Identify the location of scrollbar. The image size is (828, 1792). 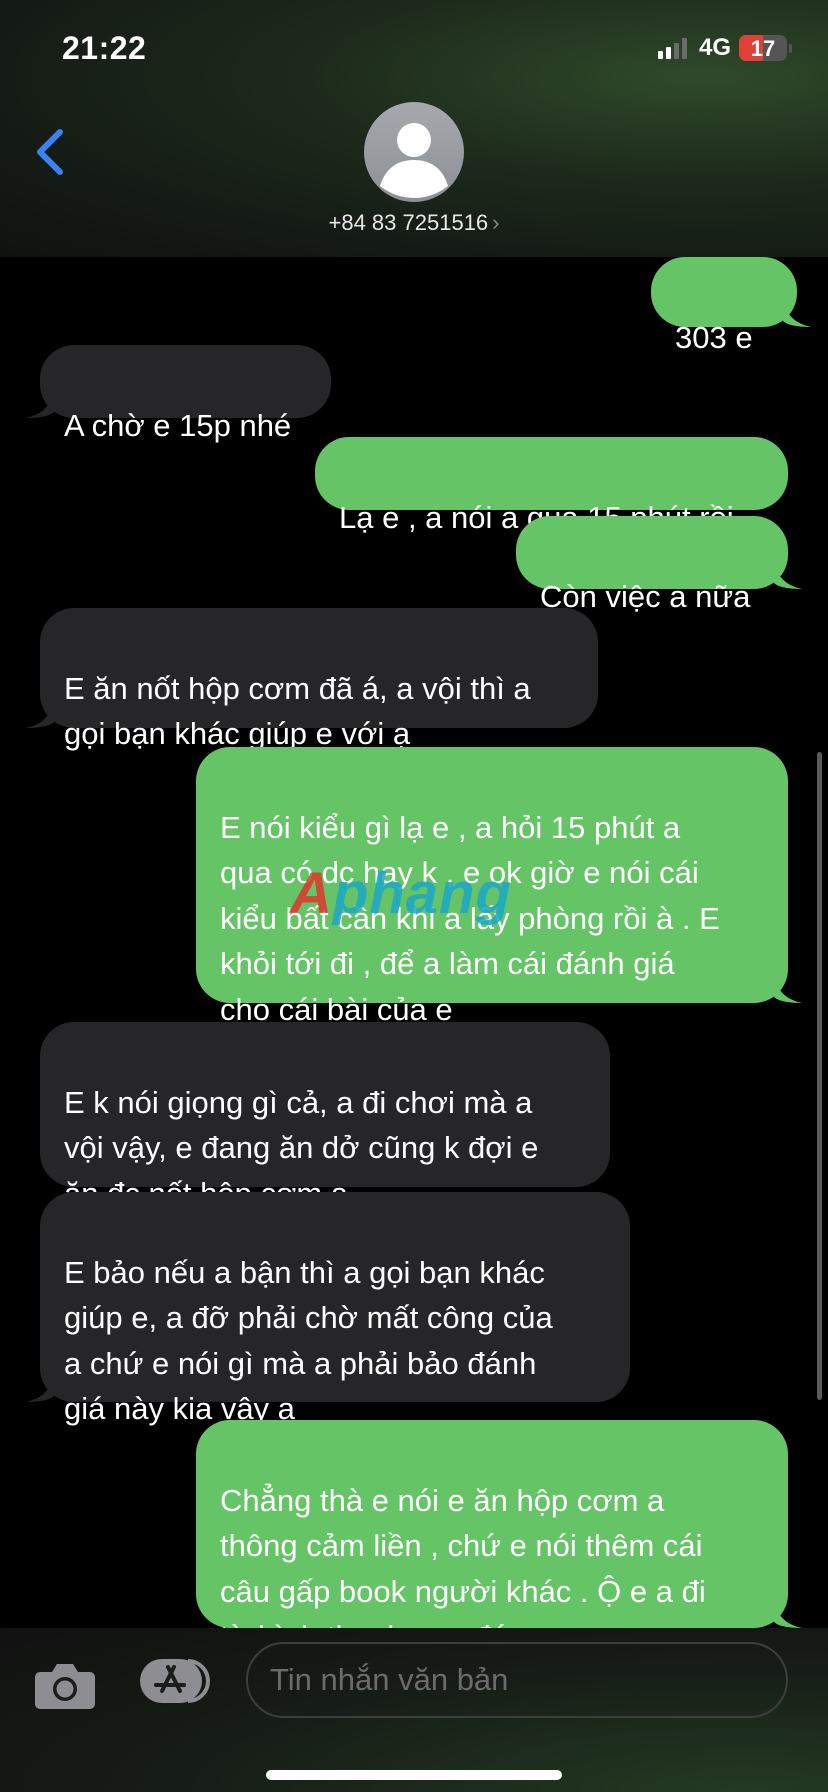
(819, 1076).